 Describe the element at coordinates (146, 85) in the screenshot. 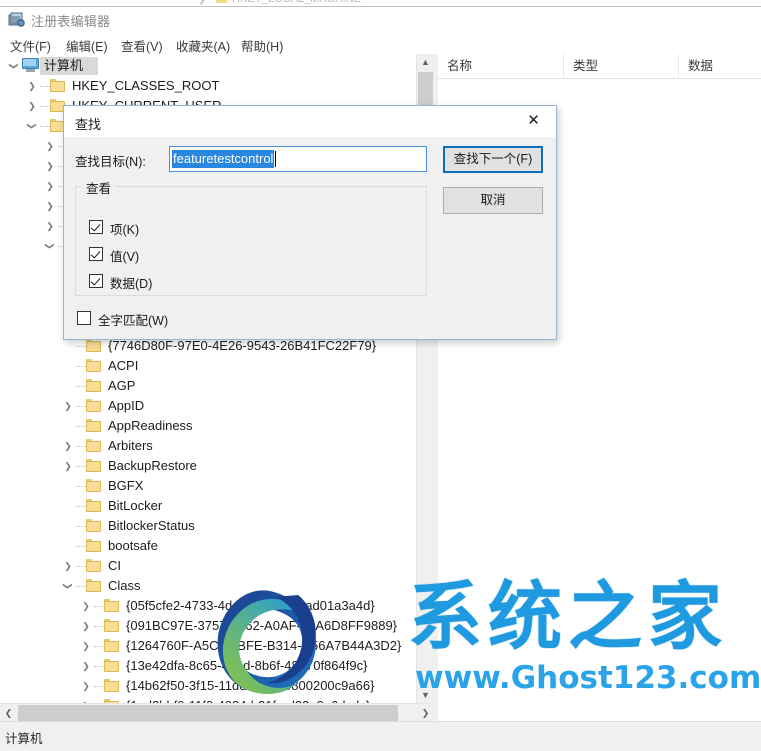

I see `tree-item-label: HKEY_CLASSES_ROOT` at that location.